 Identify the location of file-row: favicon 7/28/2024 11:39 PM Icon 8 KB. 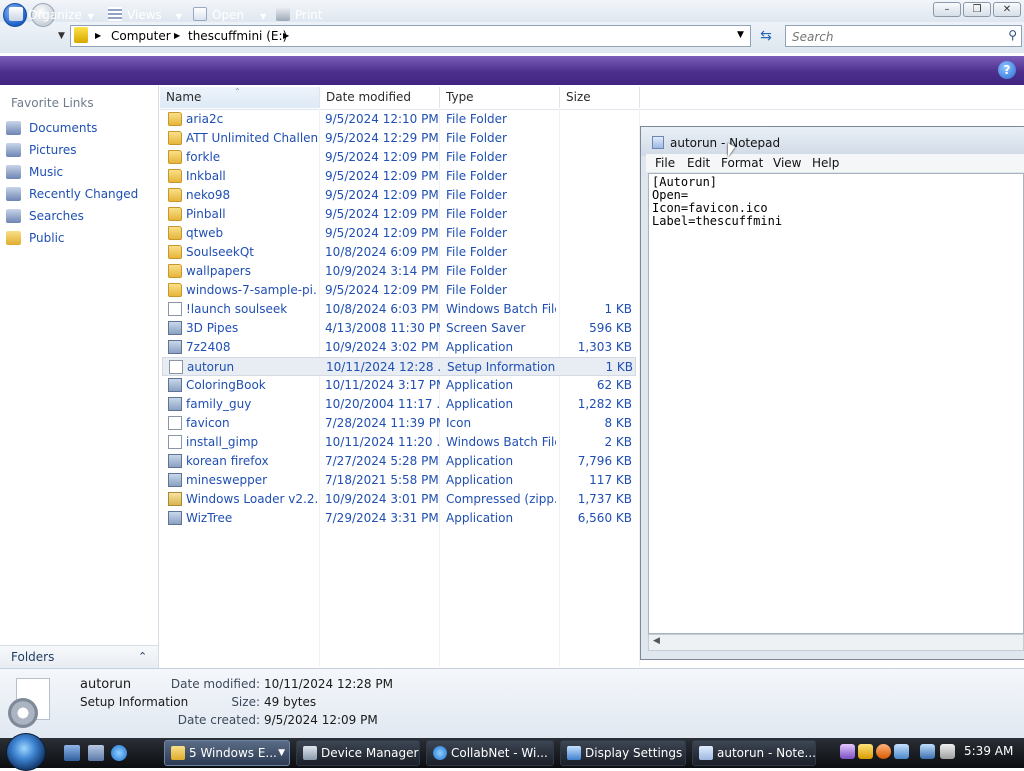
(399, 423).